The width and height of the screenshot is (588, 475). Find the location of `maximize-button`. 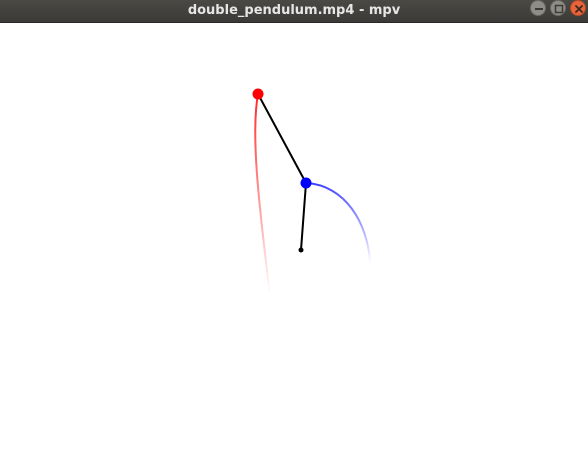

maximize-button is located at coordinates (558, 8).